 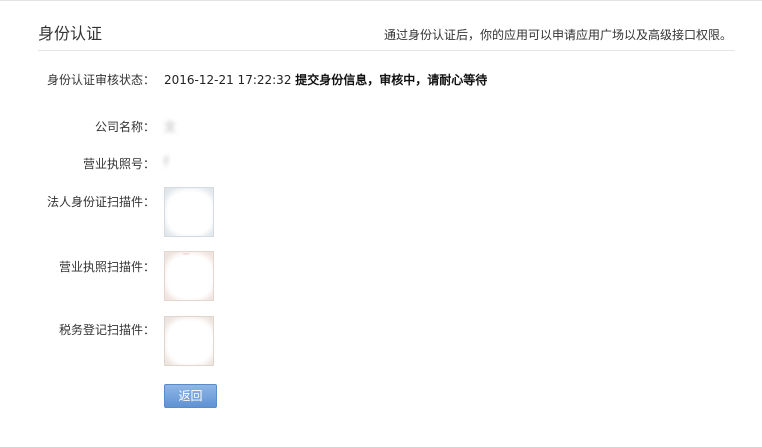 What do you see at coordinates (190, 396) in the screenshot?
I see `back-button: 返回` at bounding box center [190, 396].